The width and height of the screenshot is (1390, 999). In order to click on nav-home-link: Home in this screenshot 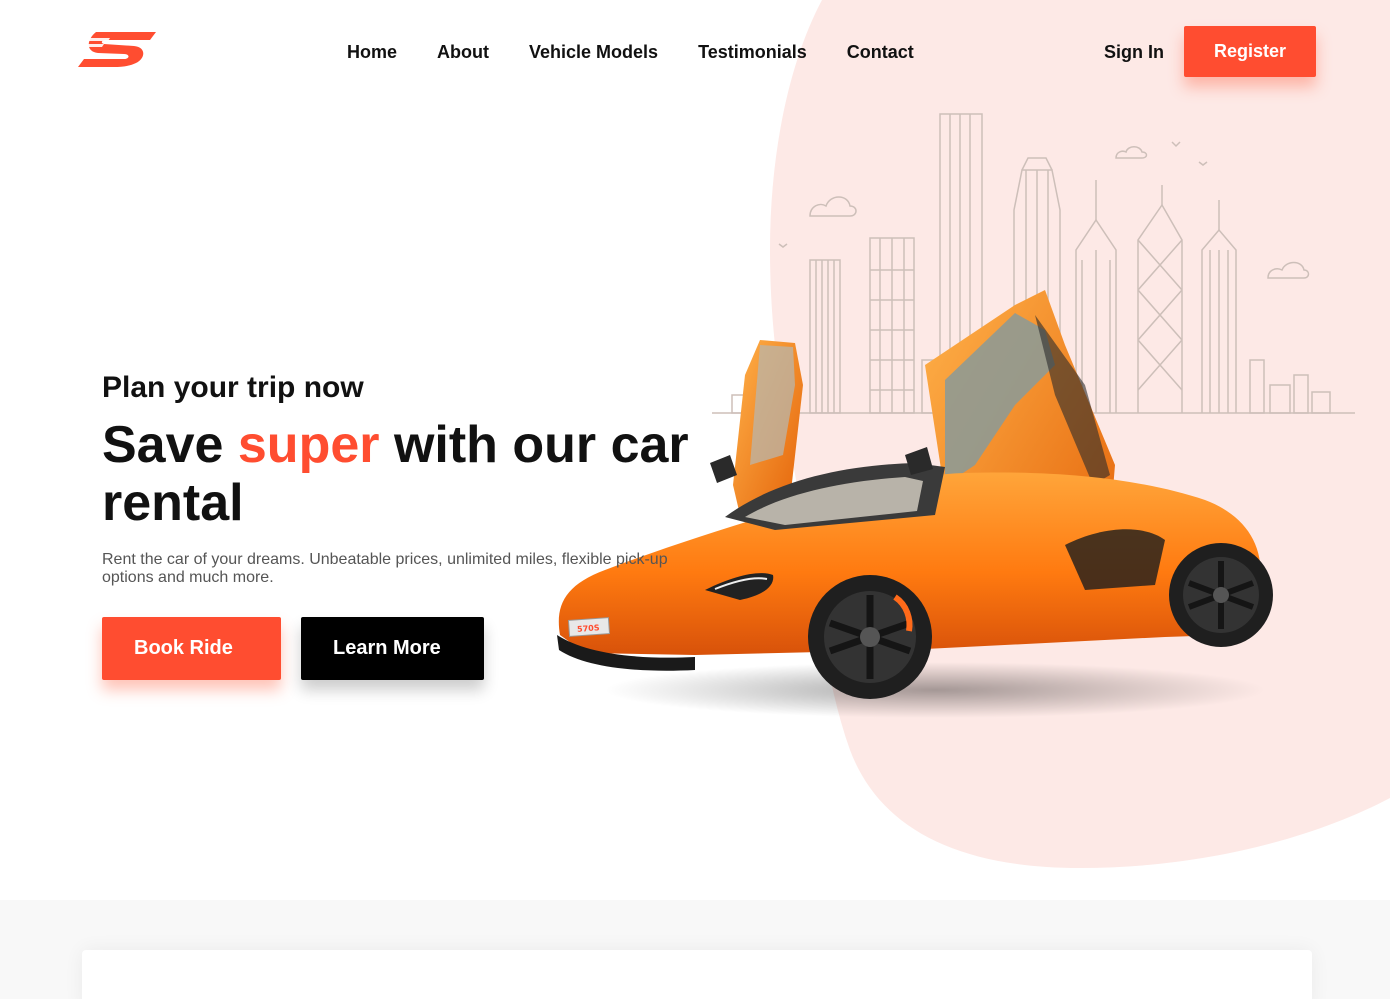, I will do `click(372, 52)`.